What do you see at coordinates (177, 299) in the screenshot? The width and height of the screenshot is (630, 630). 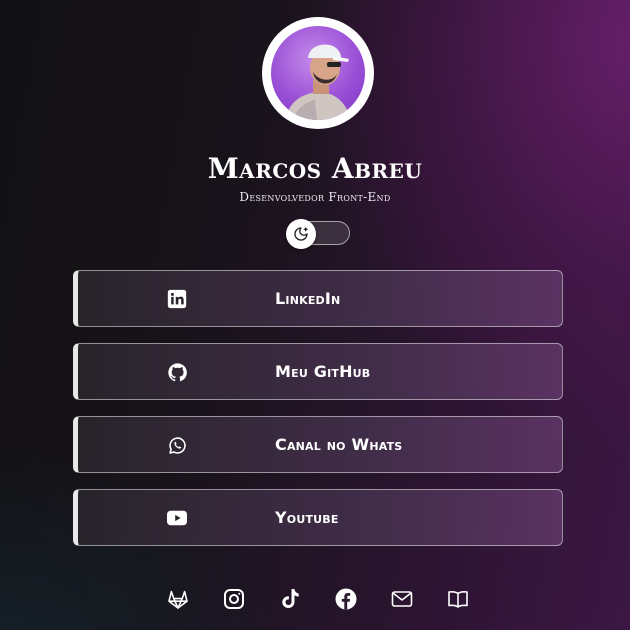 I see `linkedin-icon` at bounding box center [177, 299].